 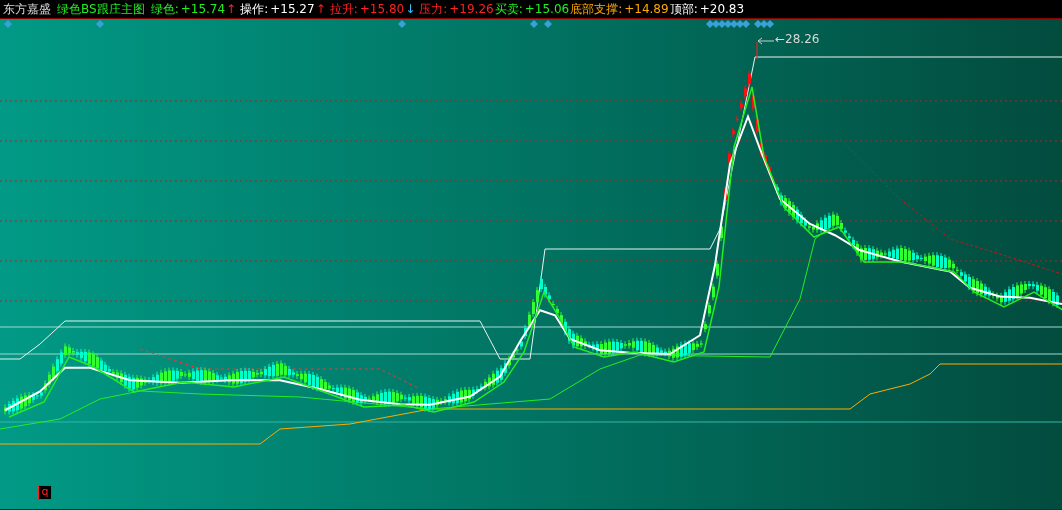 What do you see at coordinates (382, 9) in the screenshot?
I see `series-value: +15.80` at bounding box center [382, 9].